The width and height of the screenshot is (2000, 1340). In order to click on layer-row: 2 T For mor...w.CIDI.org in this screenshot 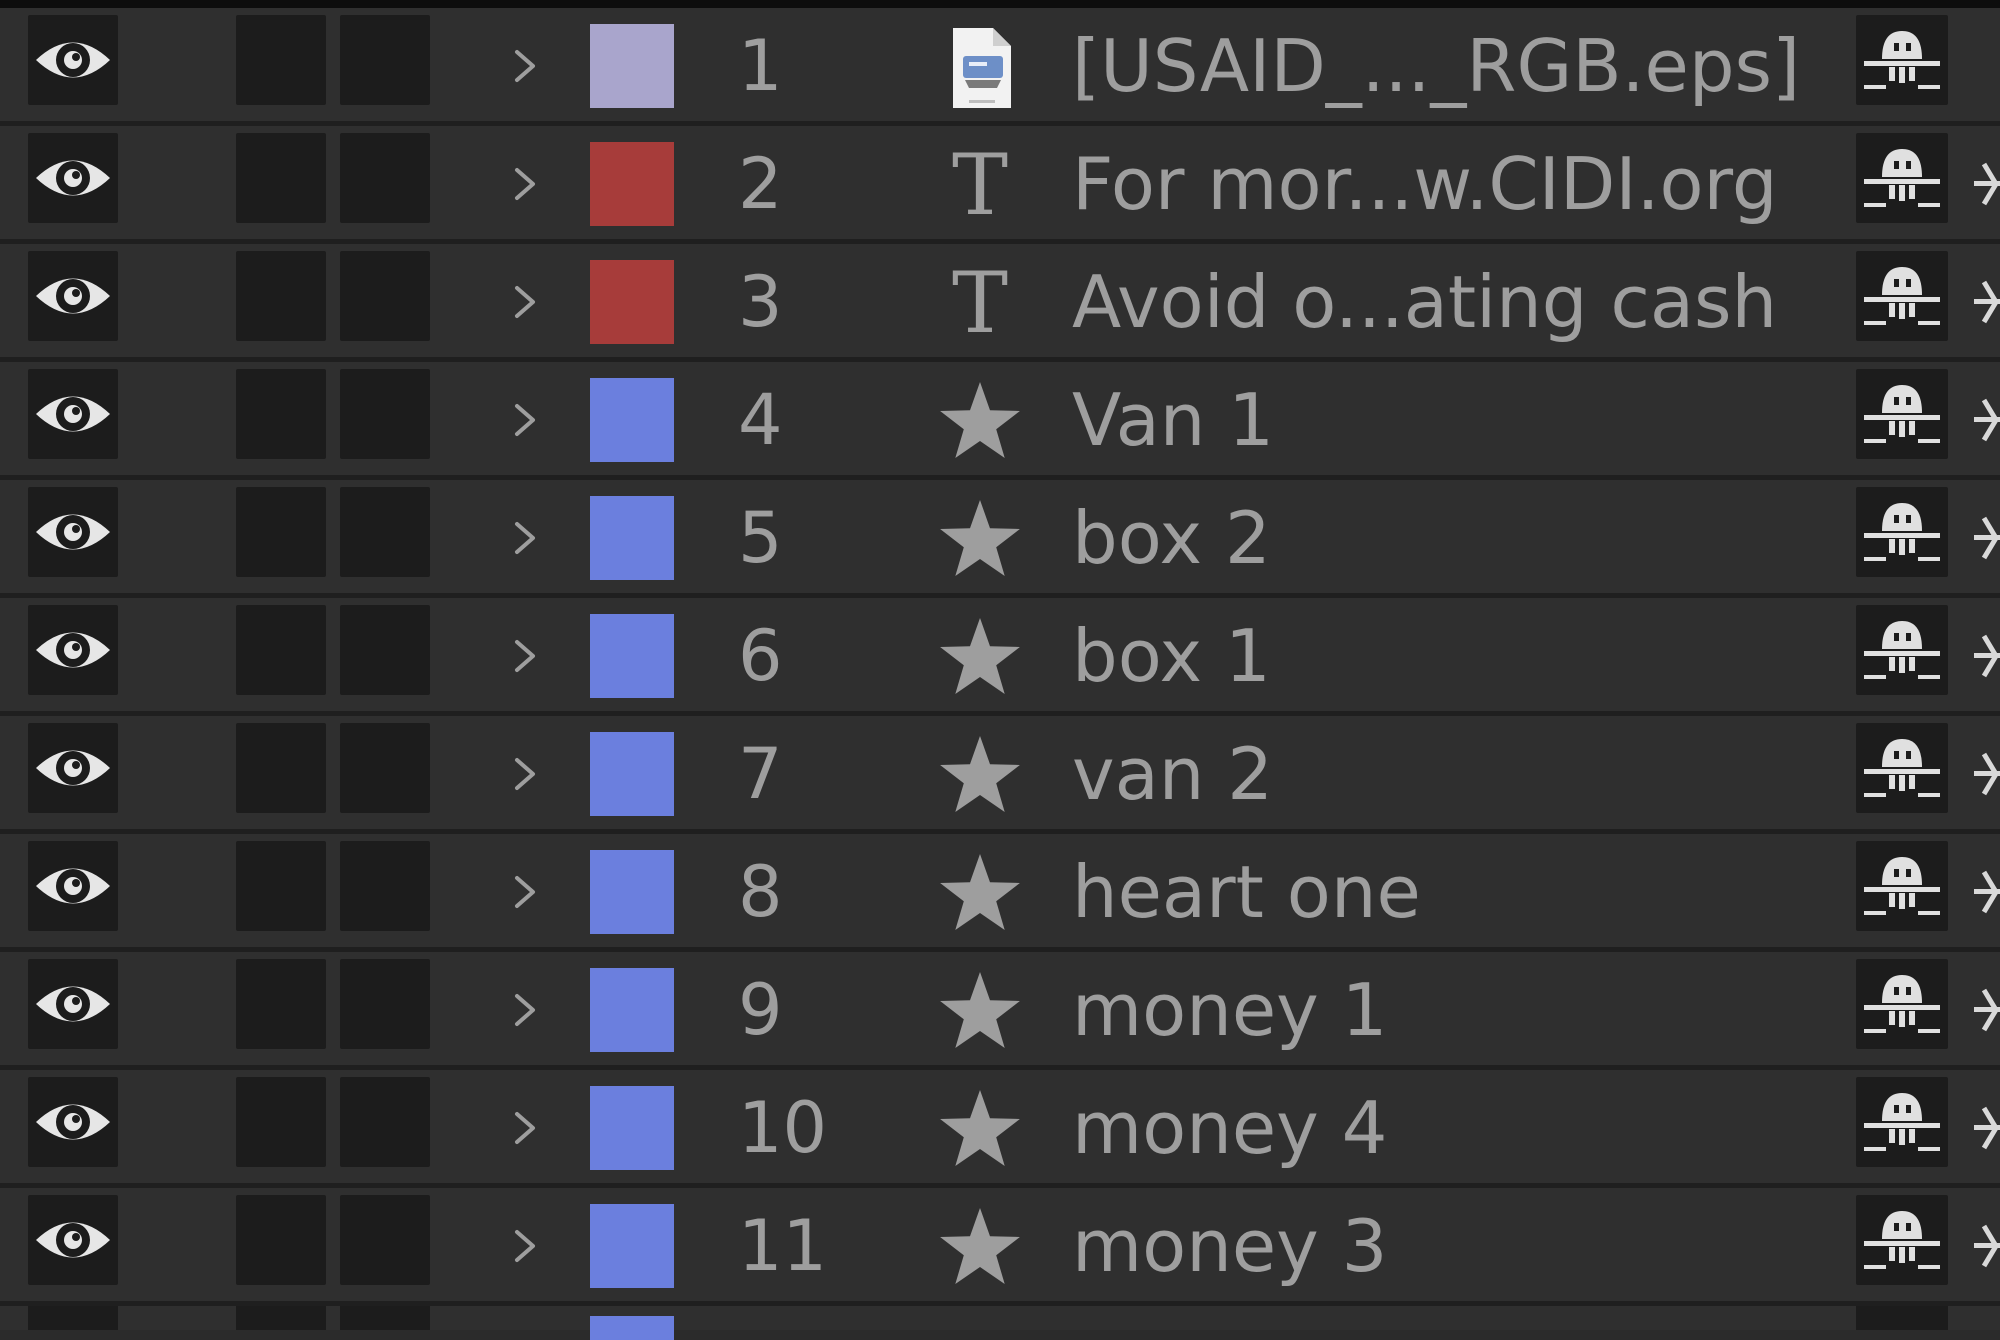, I will do `click(1000, 185)`.